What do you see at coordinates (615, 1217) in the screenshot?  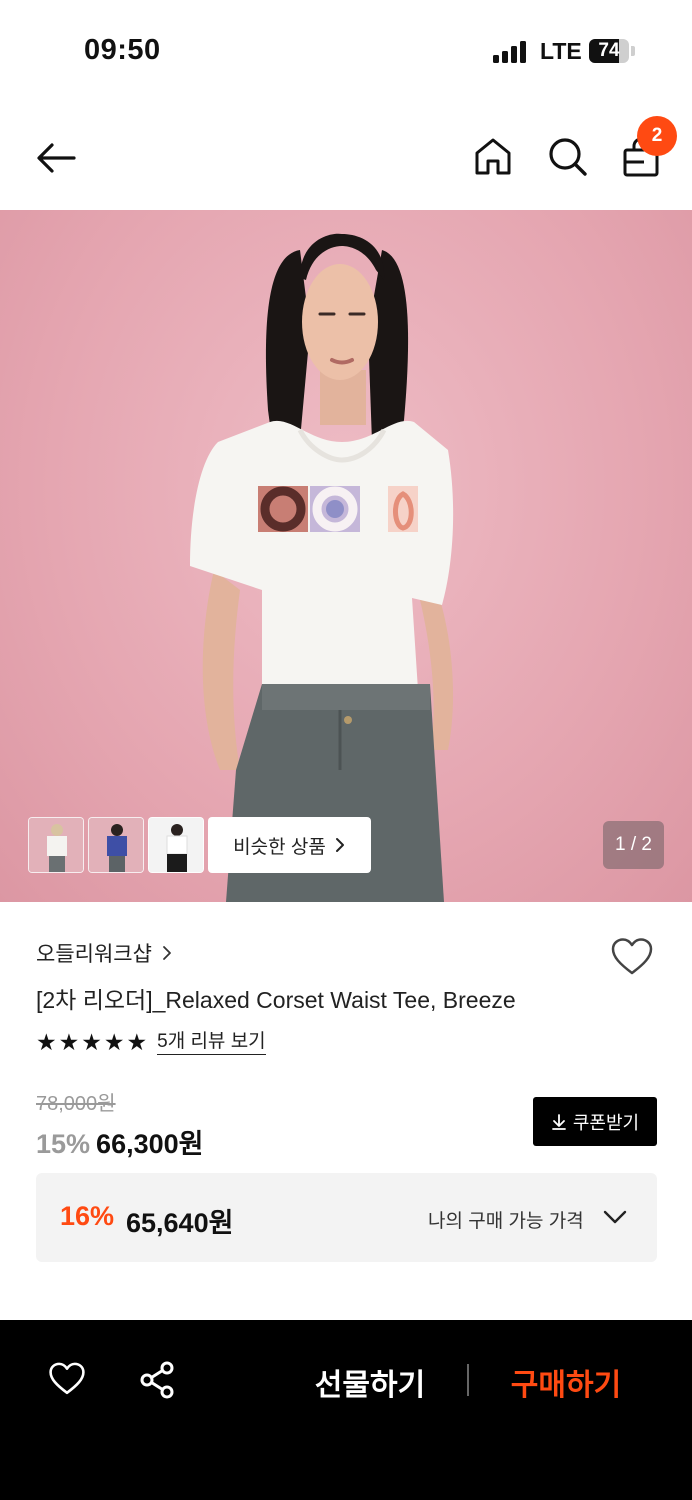 I see `chevron-down-icon` at bounding box center [615, 1217].